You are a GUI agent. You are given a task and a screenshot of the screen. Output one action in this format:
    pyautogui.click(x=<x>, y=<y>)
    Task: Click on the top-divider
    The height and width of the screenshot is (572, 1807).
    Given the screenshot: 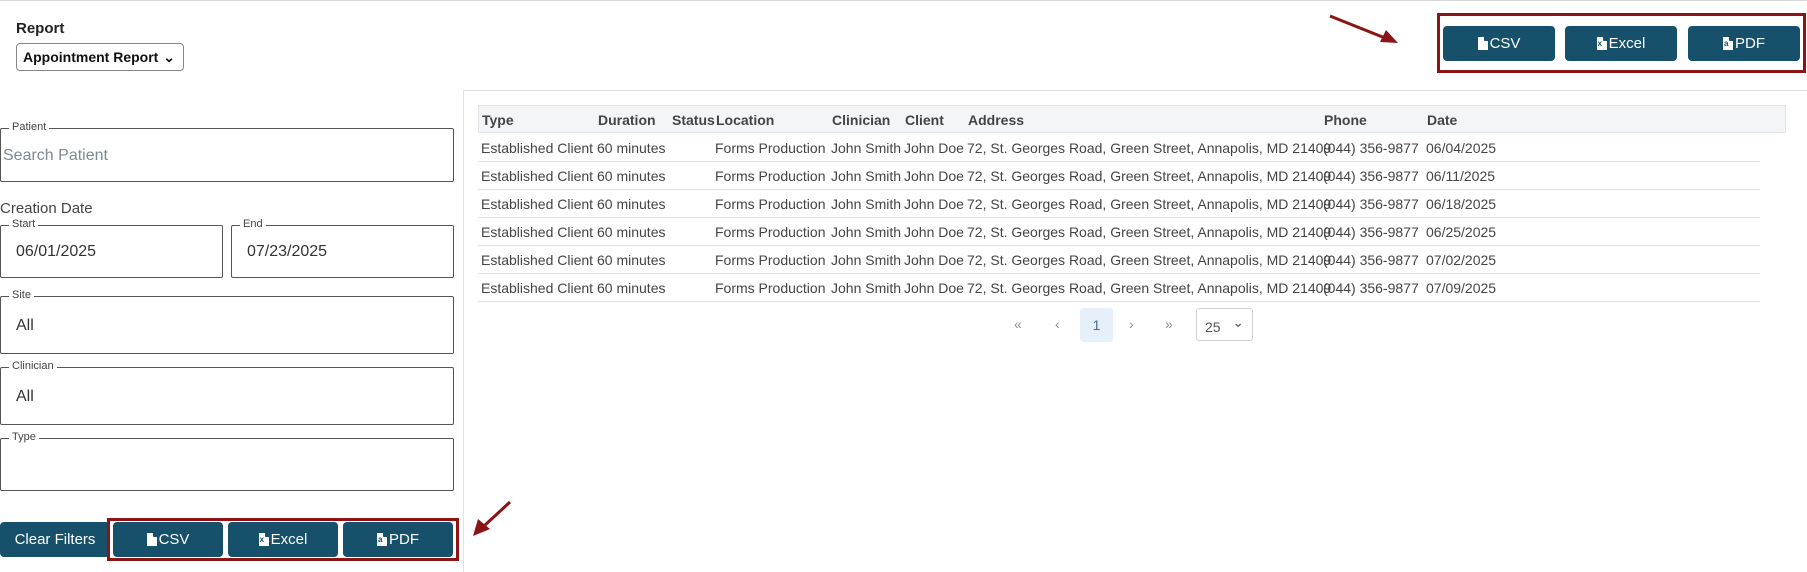 What is the action you would take?
    pyautogui.click(x=903, y=0)
    